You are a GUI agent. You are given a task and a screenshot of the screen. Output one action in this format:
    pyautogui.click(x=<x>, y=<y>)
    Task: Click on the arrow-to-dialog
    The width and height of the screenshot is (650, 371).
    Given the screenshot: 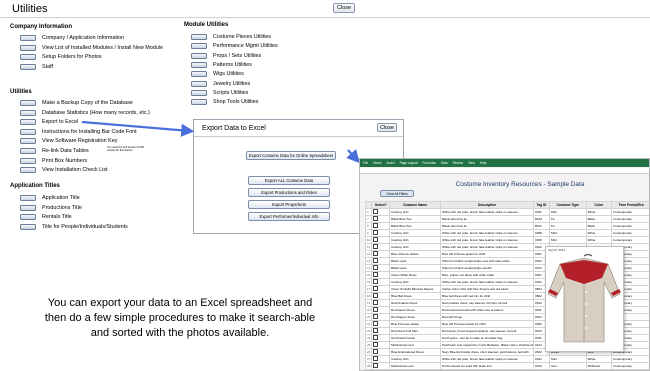 What is the action you would take?
    pyautogui.click(x=138, y=128)
    